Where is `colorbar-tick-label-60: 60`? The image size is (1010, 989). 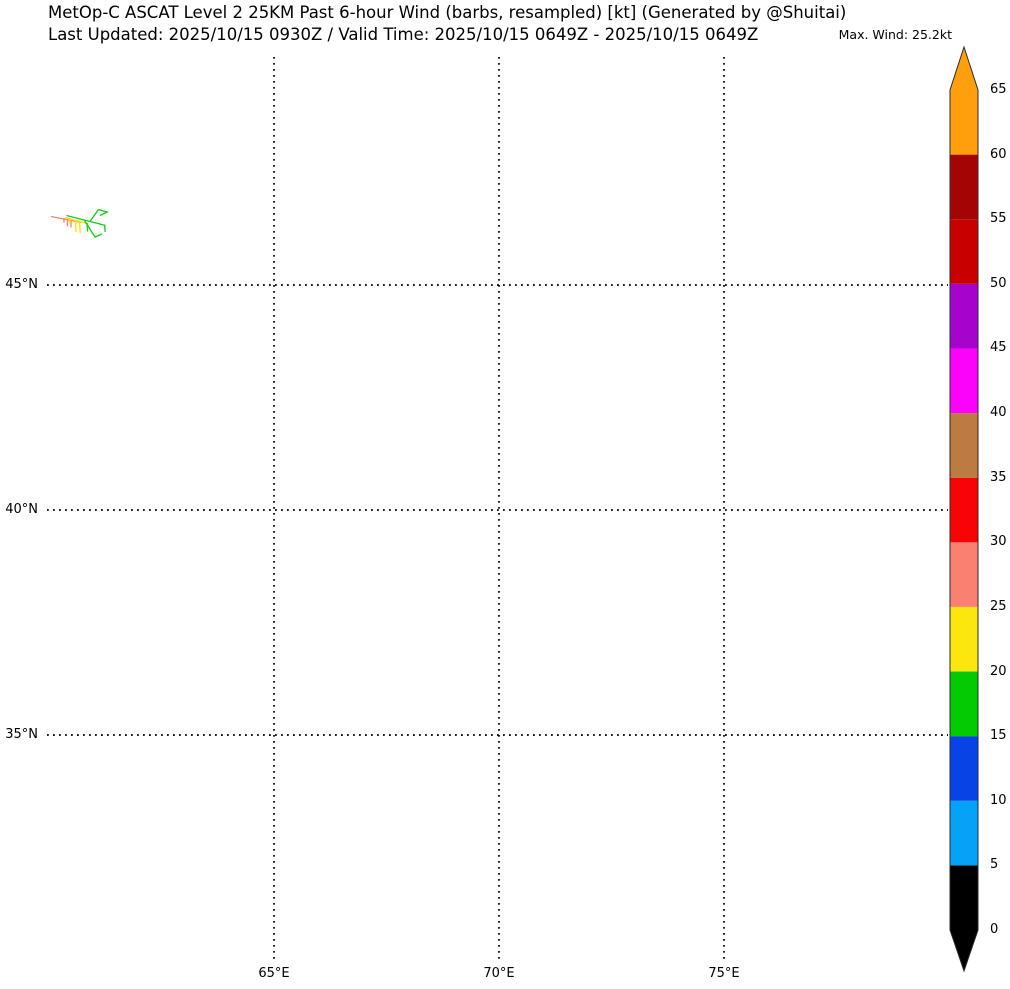 colorbar-tick-label-60: 60 is located at coordinates (998, 154).